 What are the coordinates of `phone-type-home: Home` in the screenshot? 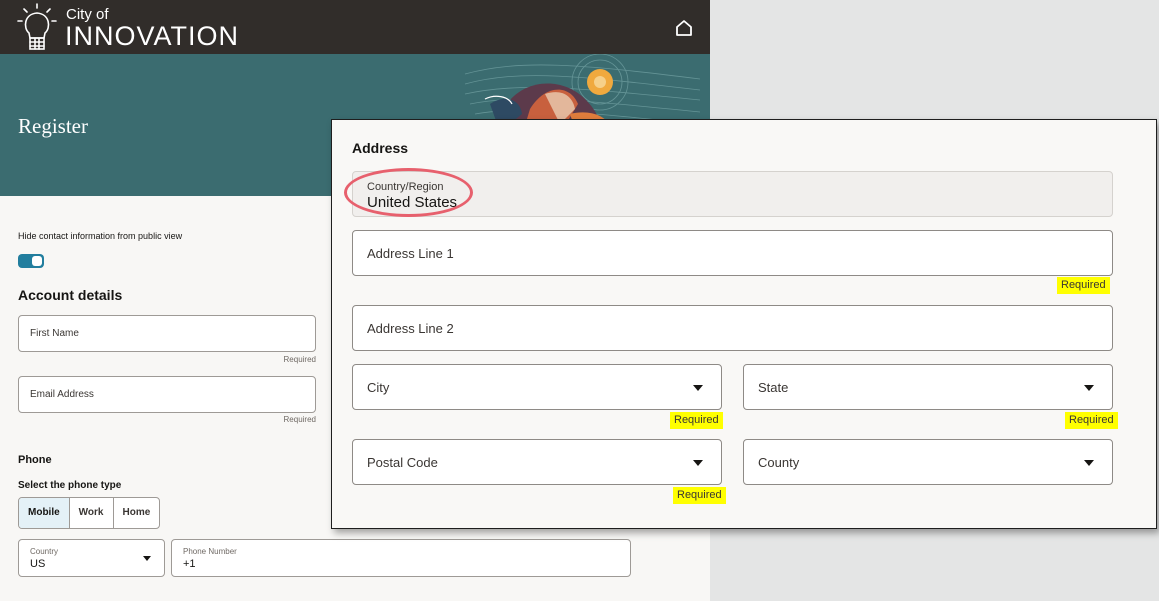 It's located at (137, 513).